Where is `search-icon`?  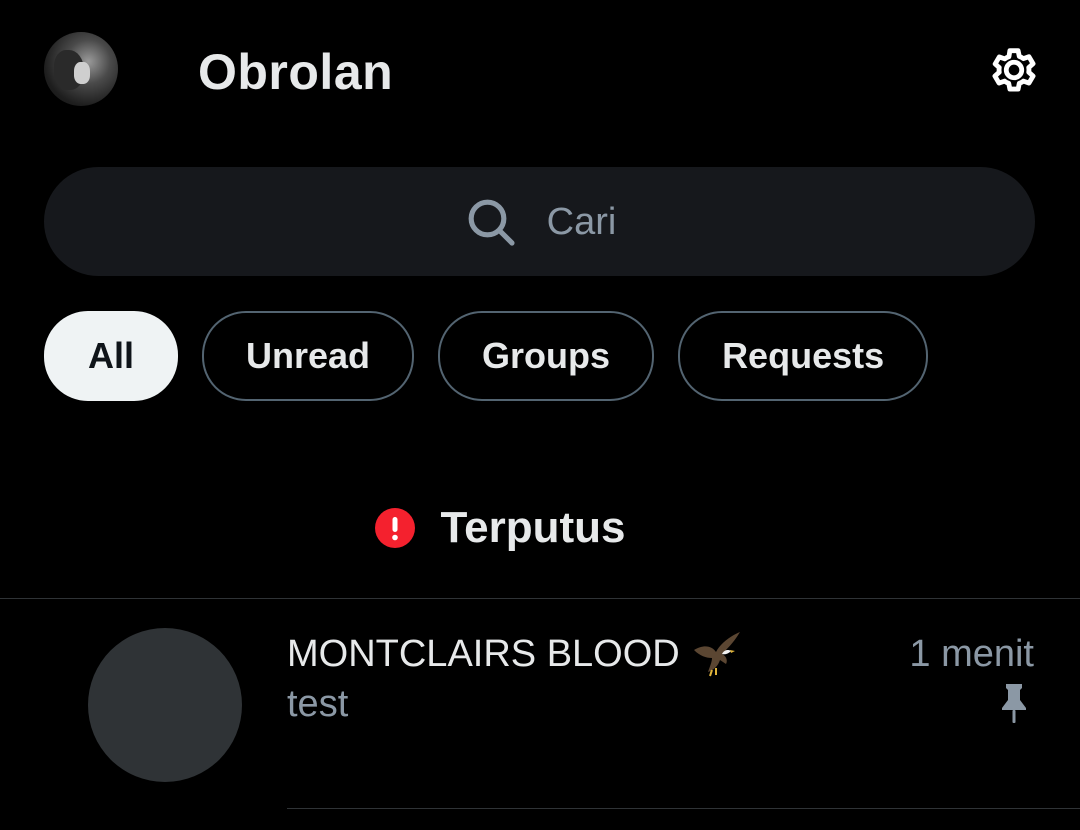
search-icon is located at coordinates (491, 222).